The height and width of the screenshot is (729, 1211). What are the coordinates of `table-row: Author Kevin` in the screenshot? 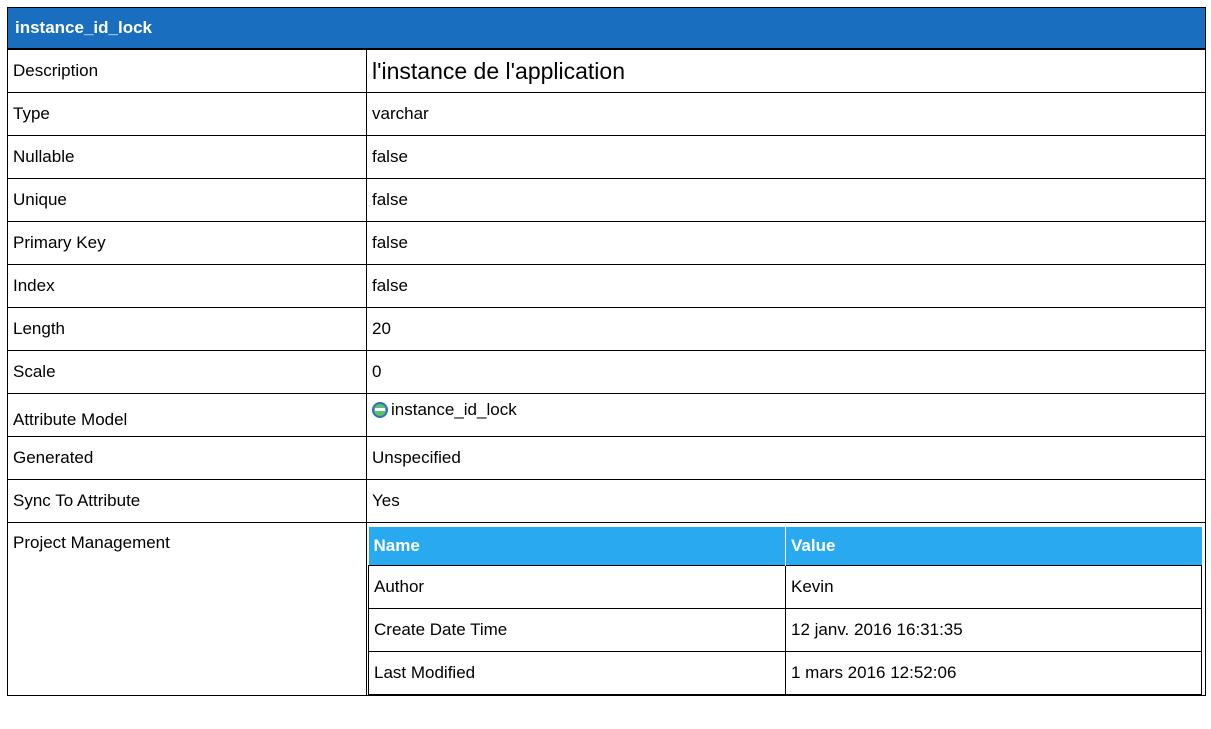 It's located at (785, 586).